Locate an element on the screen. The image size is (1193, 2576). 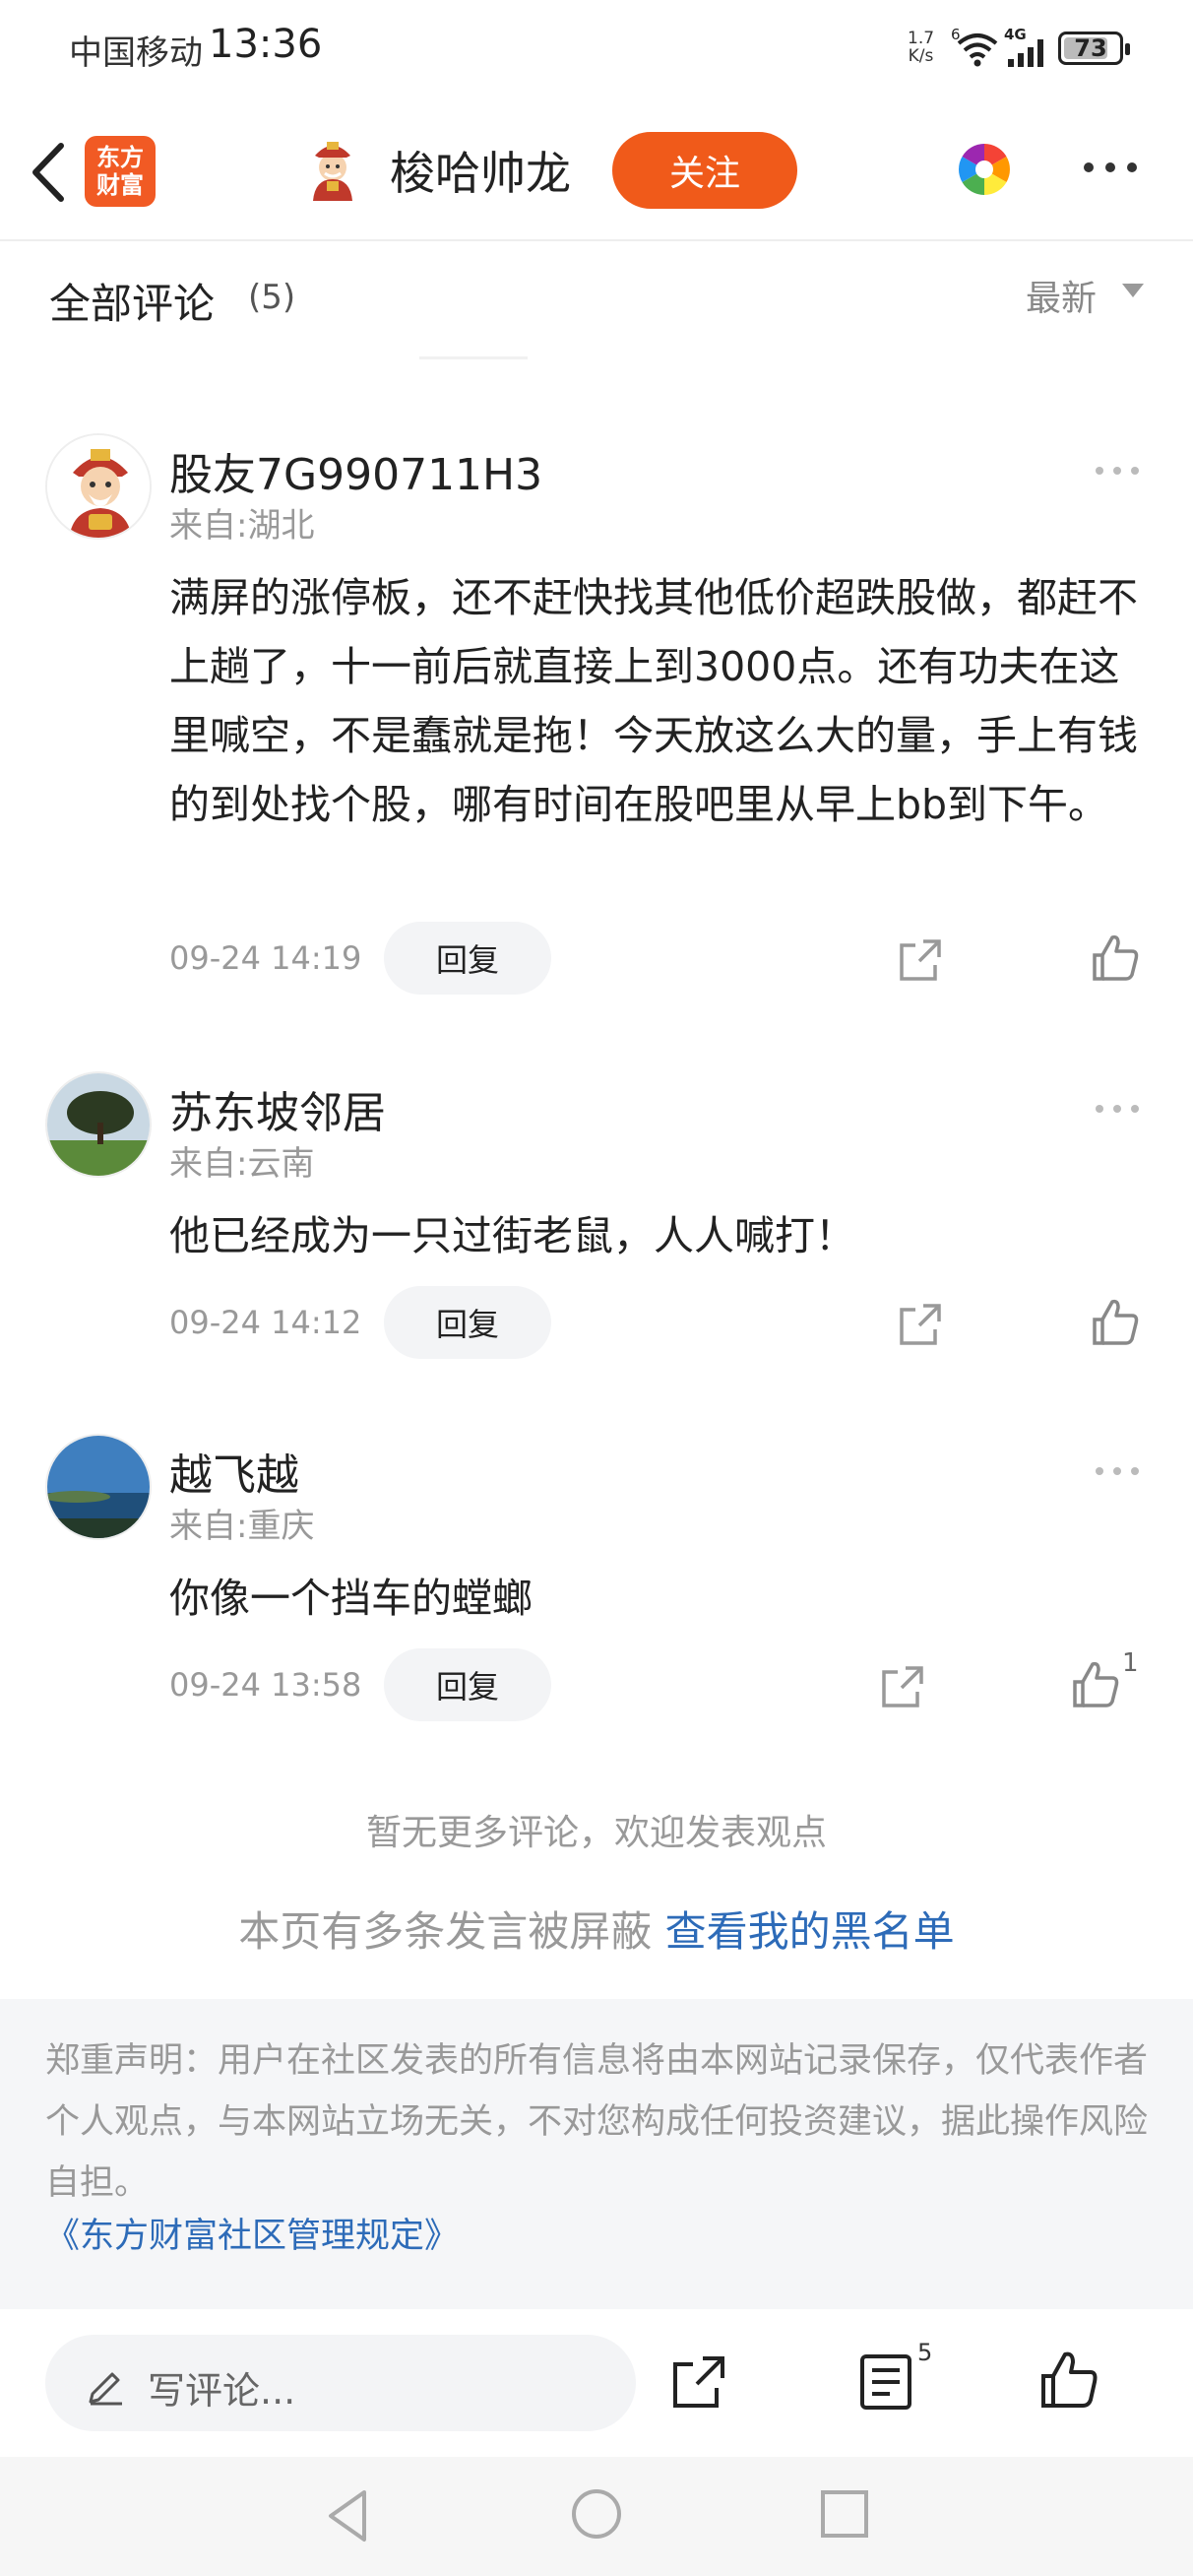
net-speed: 1.7 K/s is located at coordinates (921, 47).